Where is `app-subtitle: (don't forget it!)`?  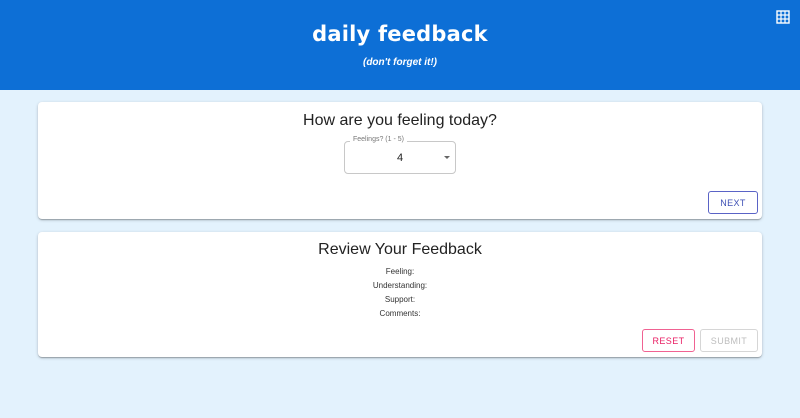 app-subtitle: (don't forget it!) is located at coordinates (400, 62).